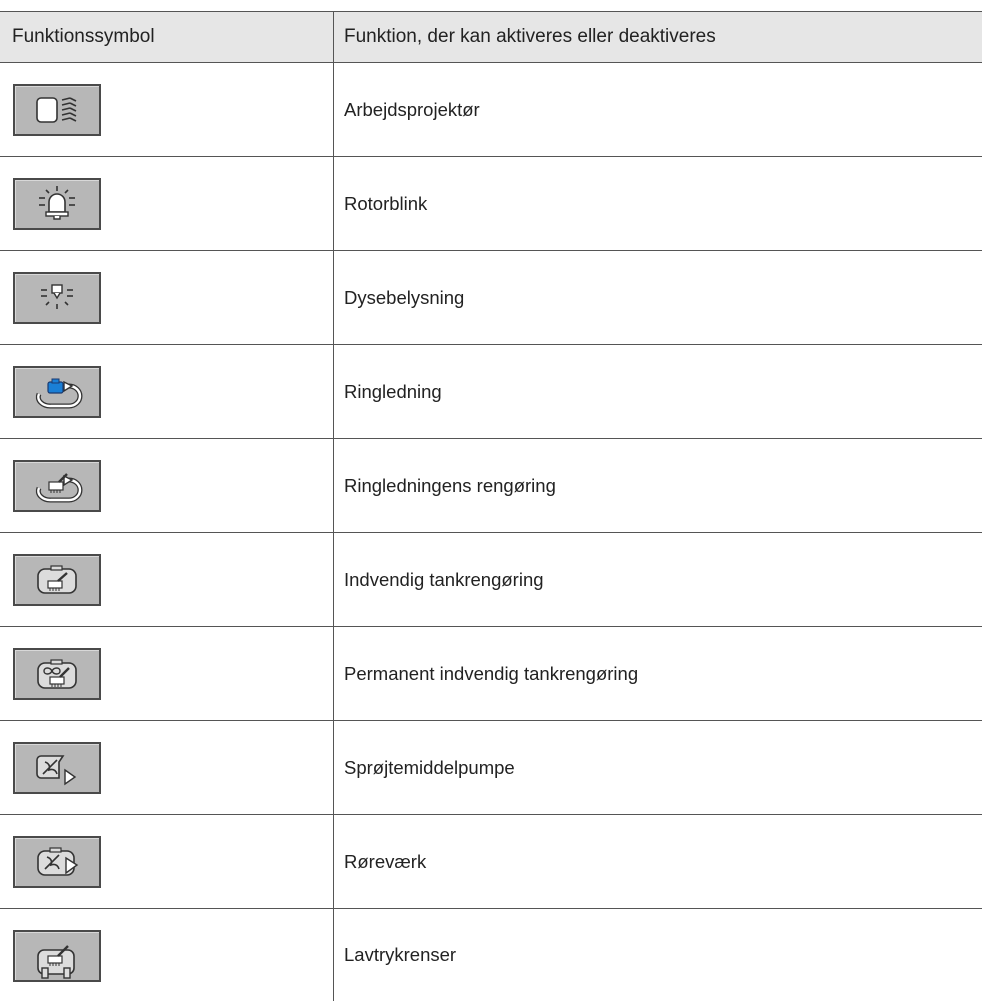 The width and height of the screenshot is (982, 1001). Describe the element at coordinates (57, 956) in the screenshot. I see `low-pressure-cleaner-icon` at that location.